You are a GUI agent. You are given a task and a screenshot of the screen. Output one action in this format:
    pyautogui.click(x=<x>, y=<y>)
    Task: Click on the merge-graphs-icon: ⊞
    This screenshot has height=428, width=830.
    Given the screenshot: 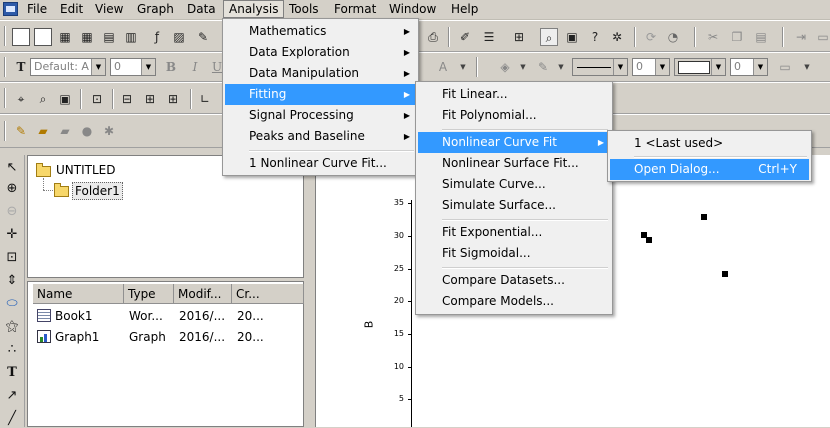 What is the action you would take?
    pyautogui.click(x=173, y=99)
    